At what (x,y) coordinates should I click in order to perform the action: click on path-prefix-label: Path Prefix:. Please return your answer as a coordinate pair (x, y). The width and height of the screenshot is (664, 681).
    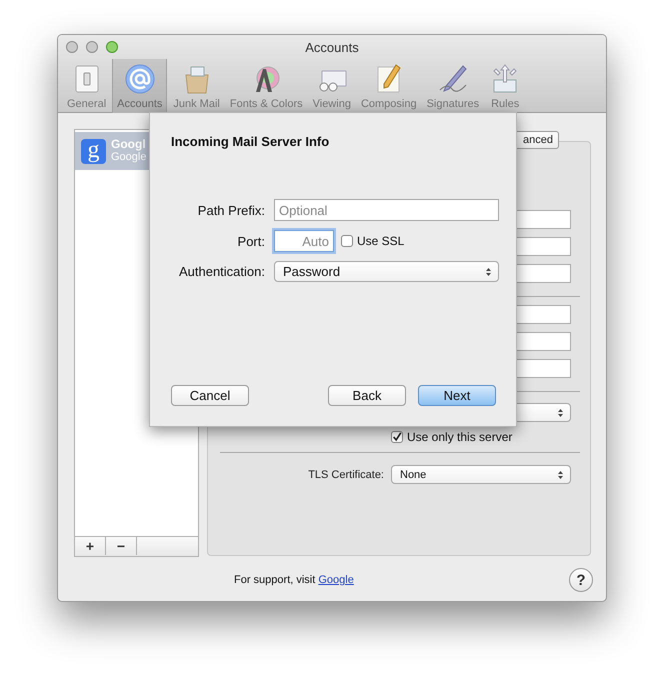
    Looking at the image, I should click on (231, 210).